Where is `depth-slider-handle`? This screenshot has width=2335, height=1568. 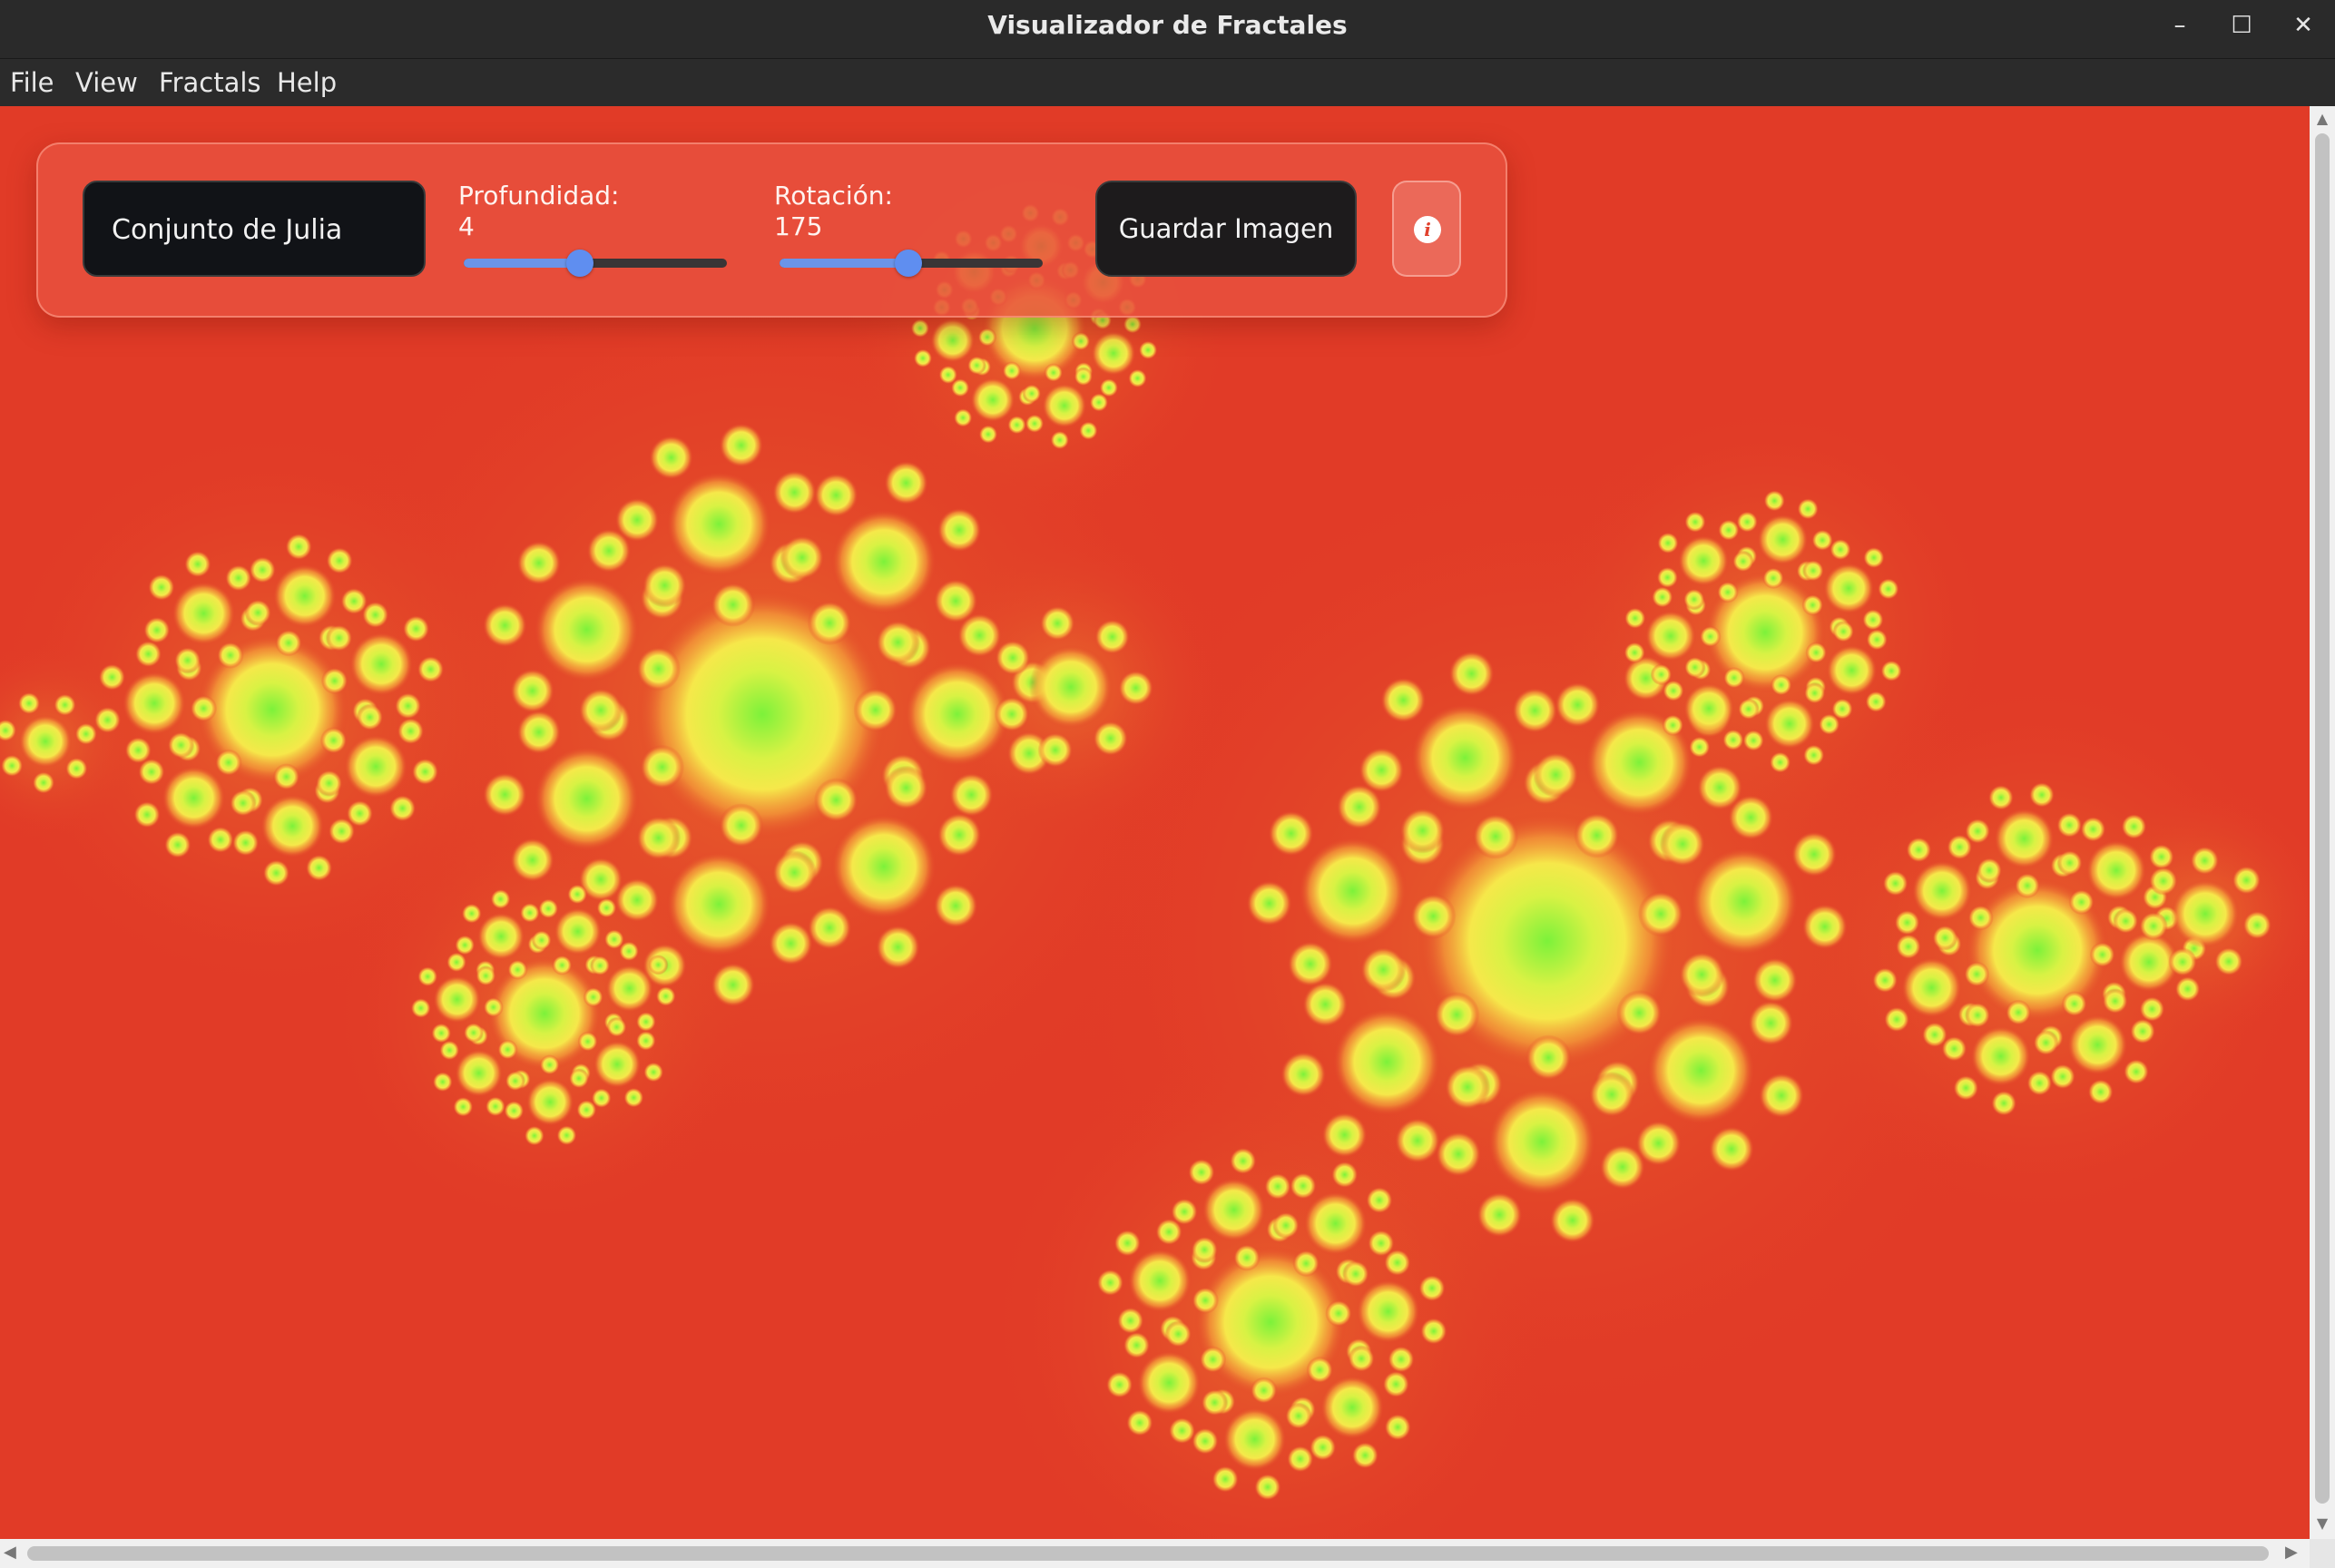
depth-slider-handle is located at coordinates (579, 263).